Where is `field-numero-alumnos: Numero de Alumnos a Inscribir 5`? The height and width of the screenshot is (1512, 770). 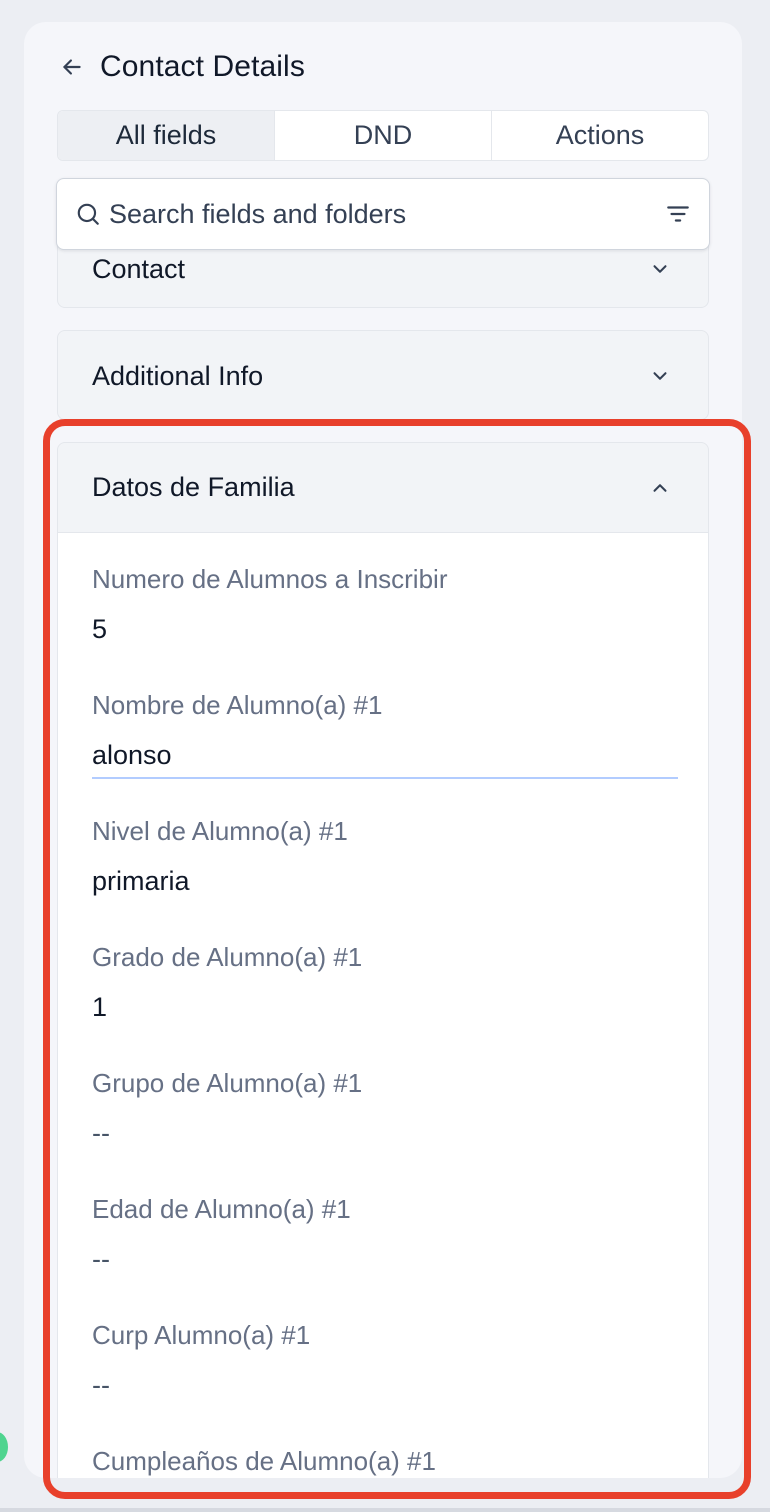 field-numero-alumnos: Numero de Alumnos a Inscribir 5 is located at coordinates (383, 626).